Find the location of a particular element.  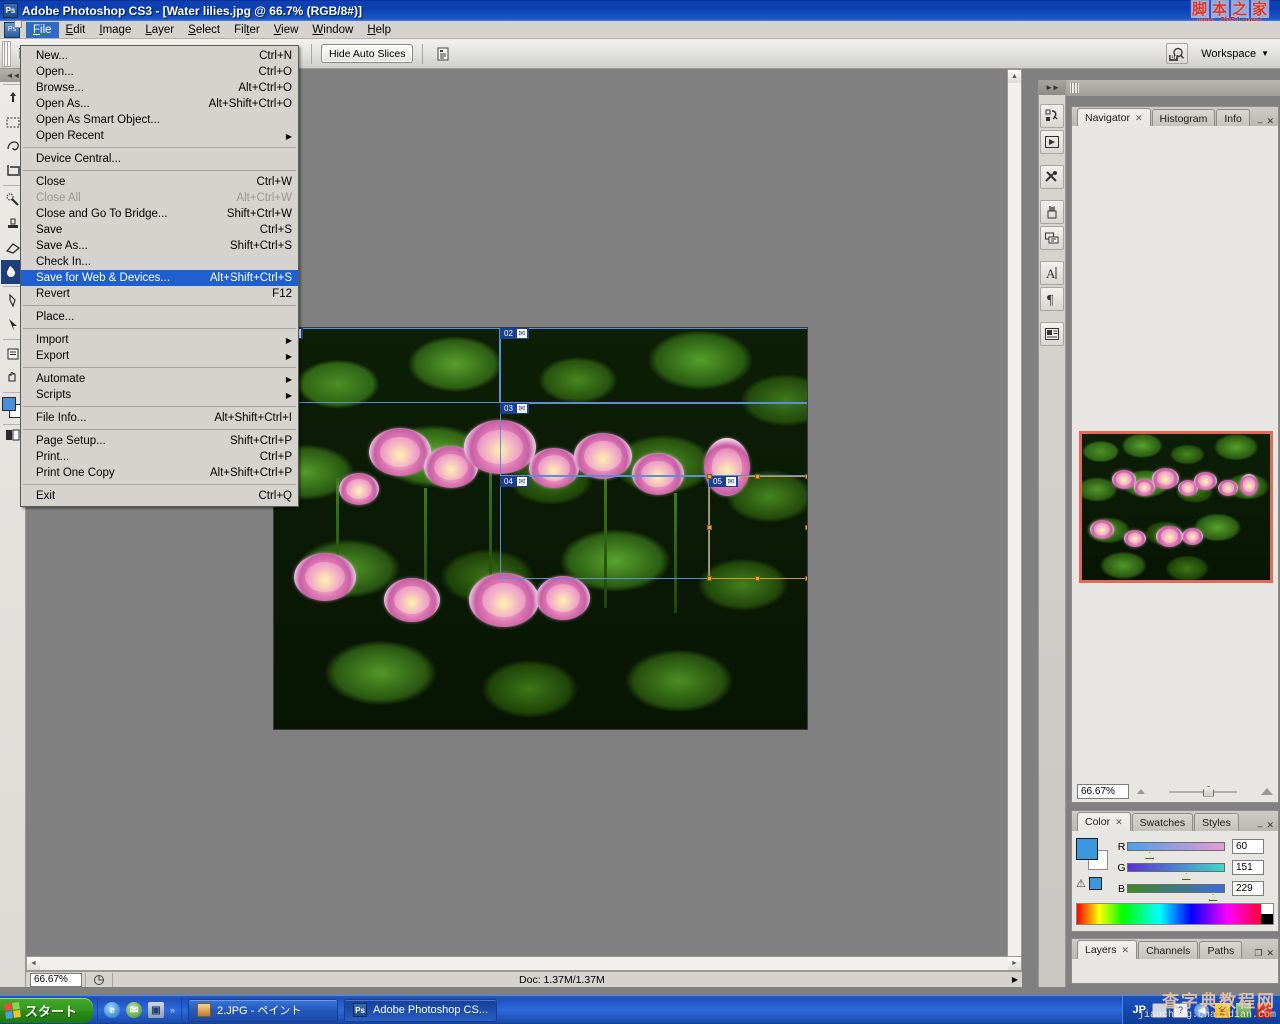

menu-layer: Layer is located at coordinates (159, 30).